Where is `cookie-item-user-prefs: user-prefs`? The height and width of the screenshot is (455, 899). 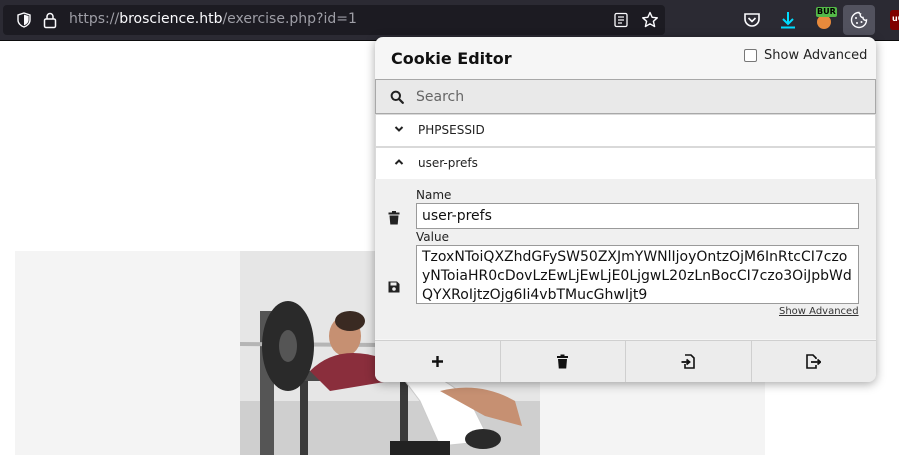
cookie-item-user-prefs: user-prefs is located at coordinates (625, 163).